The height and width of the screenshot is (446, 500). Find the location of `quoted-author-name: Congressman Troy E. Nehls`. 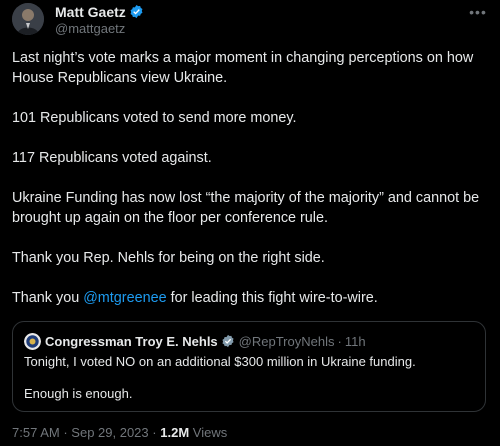

quoted-author-name: Congressman Troy E. Nehls is located at coordinates (131, 341).